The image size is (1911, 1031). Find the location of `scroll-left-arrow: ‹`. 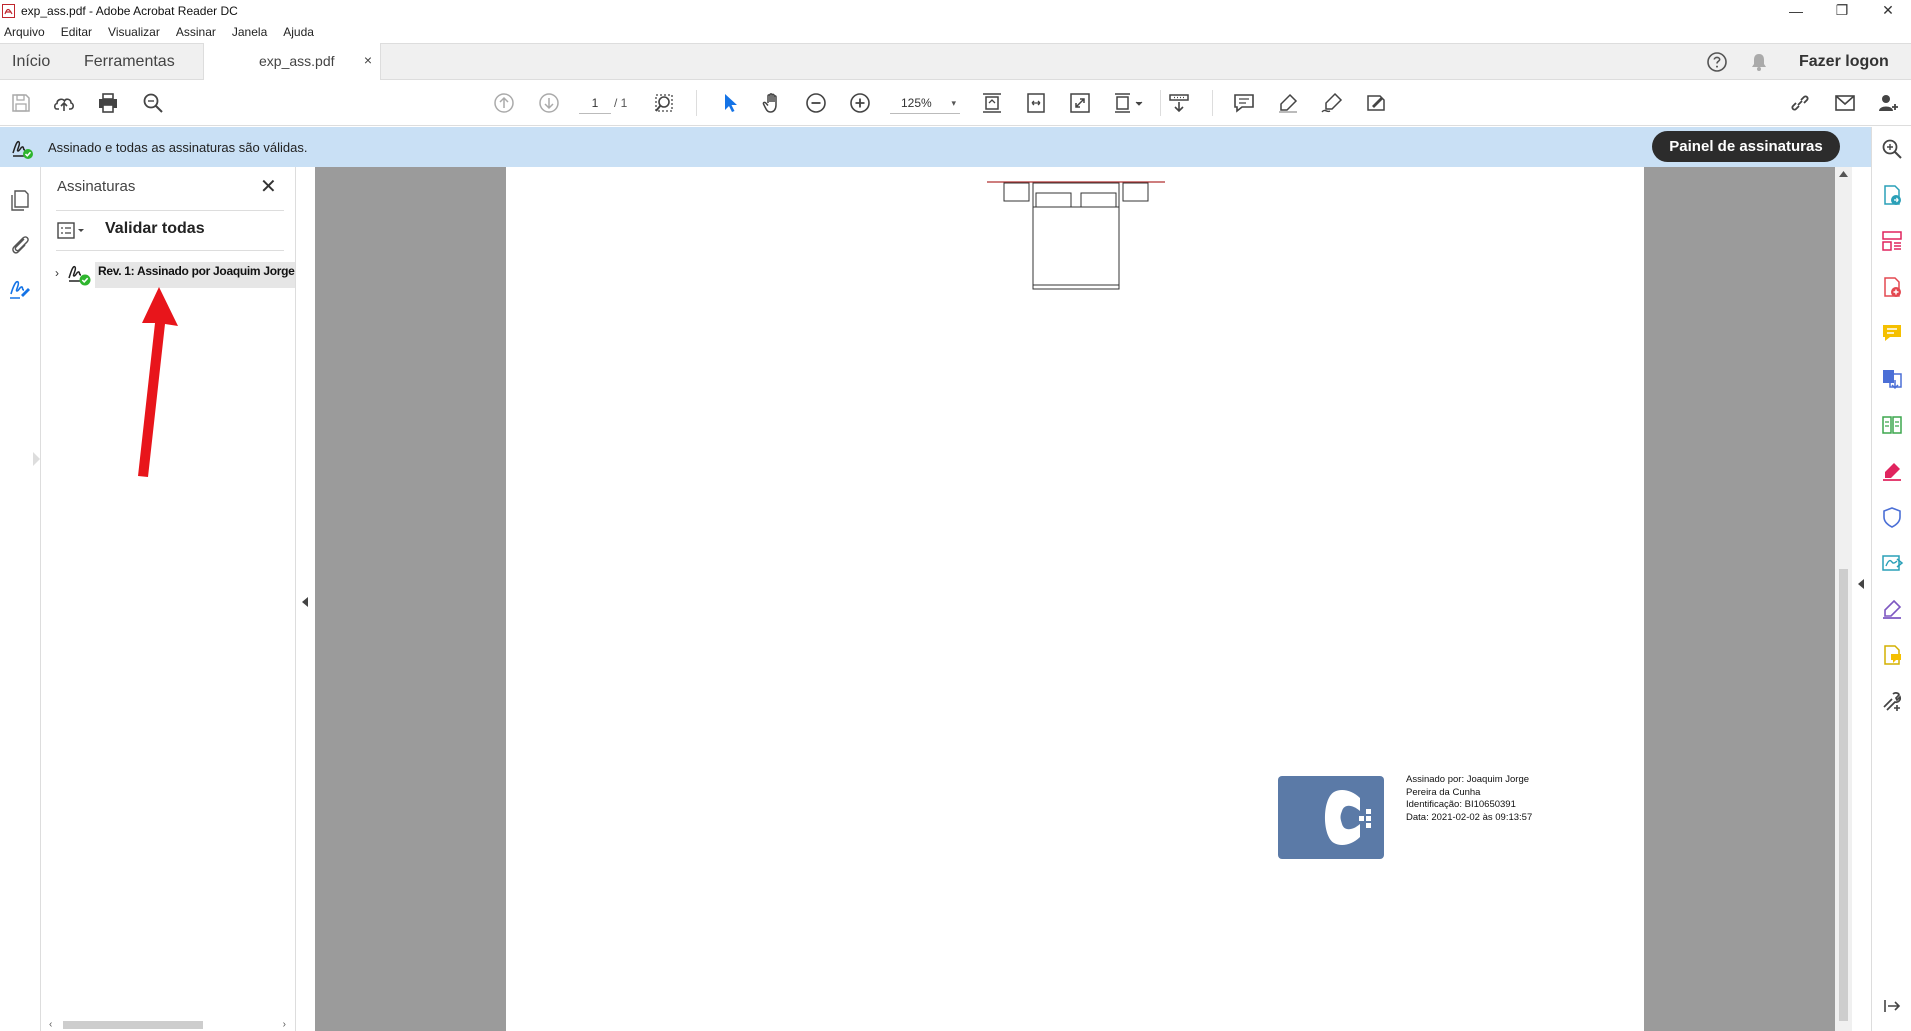

scroll-left-arrow: ‹ is located at coordinates (50, 1024).